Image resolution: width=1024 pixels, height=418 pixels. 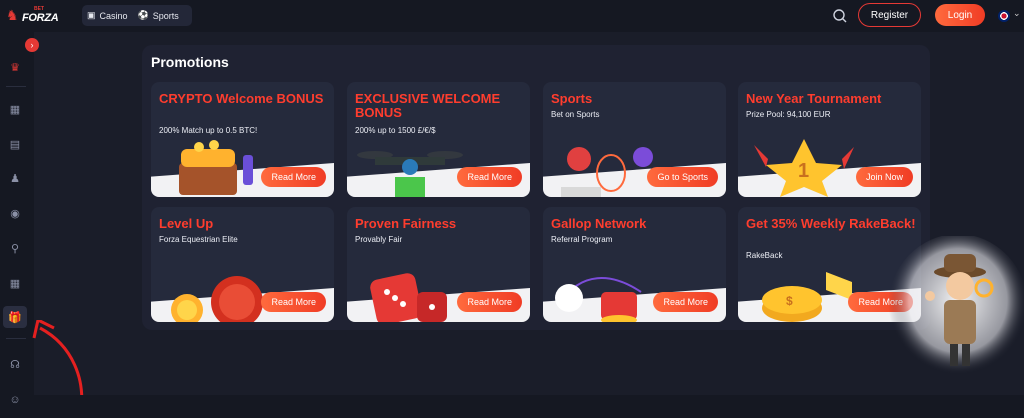 I want to click on robot-icon: ◉, so click(x=15, y=213).